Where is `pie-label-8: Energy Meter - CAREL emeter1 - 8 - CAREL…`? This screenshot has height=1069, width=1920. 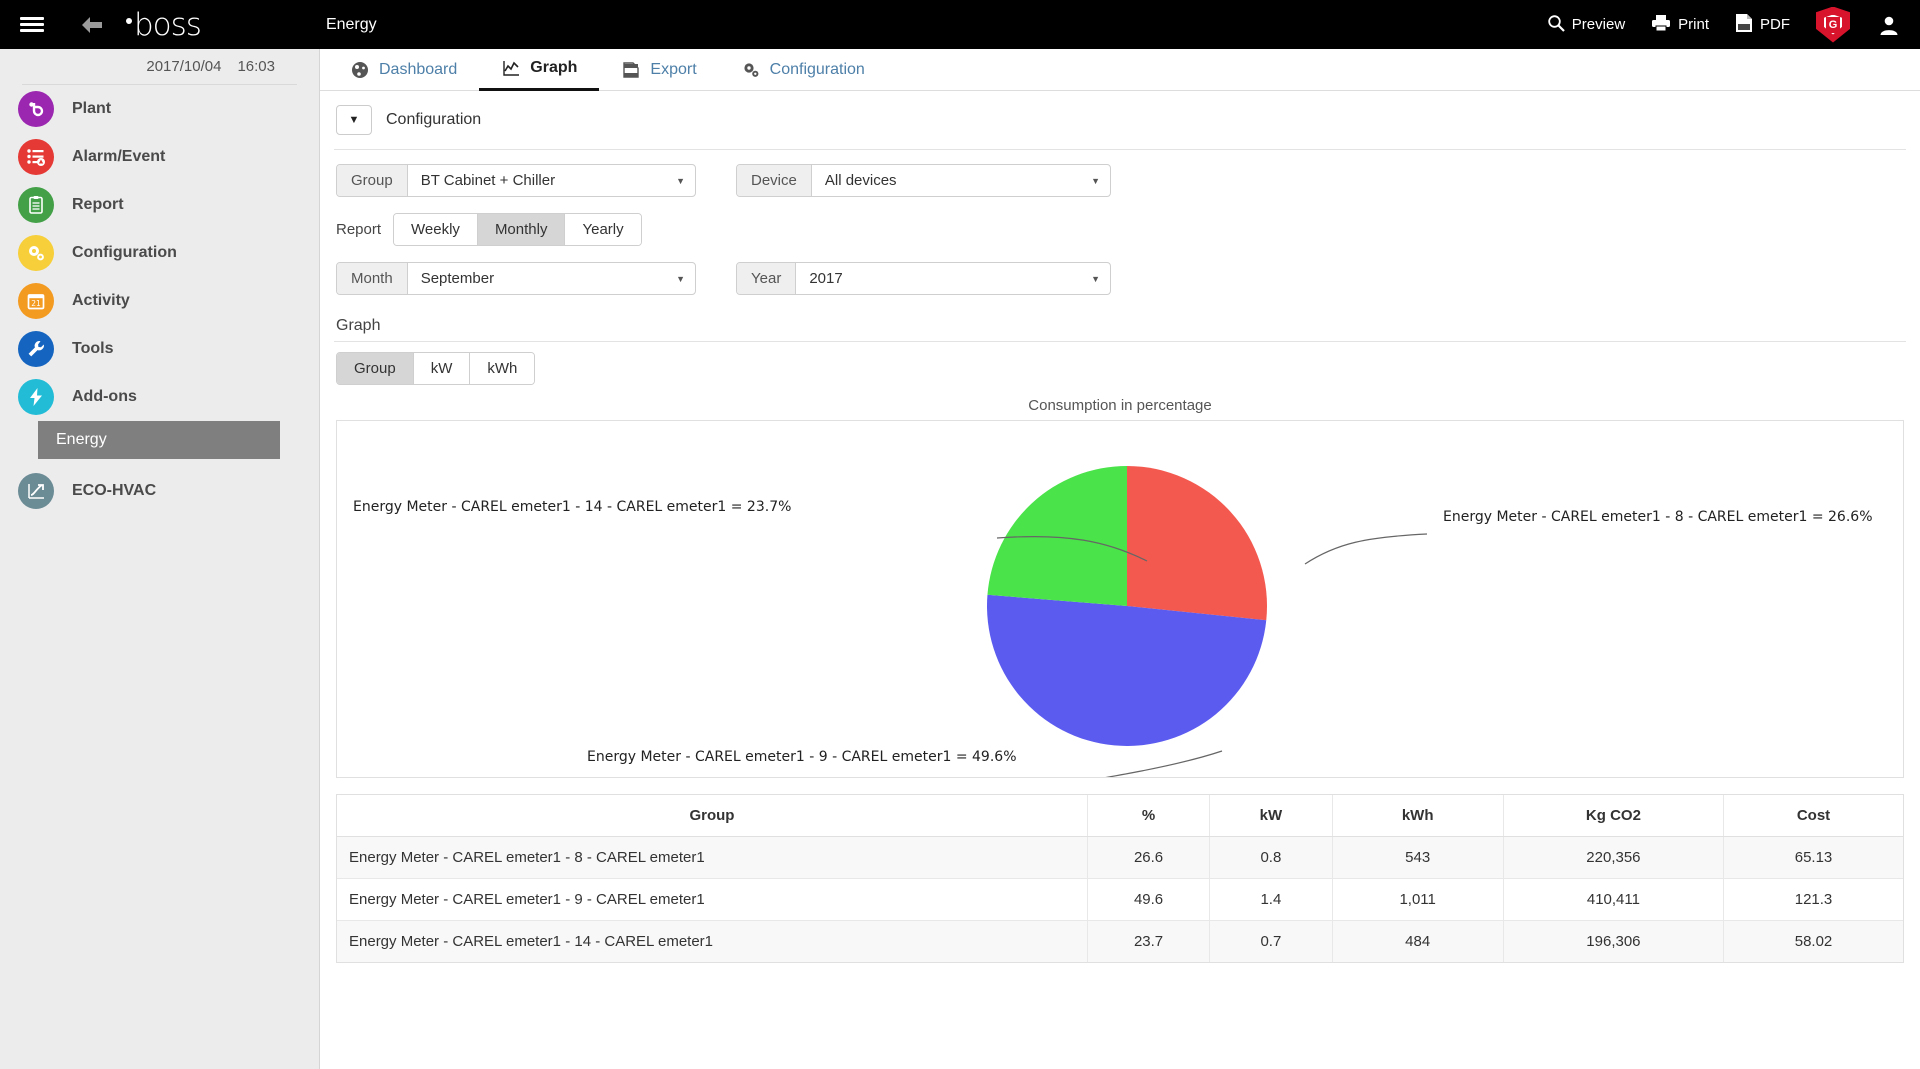 pie-label-8: Energy Meter - CAREL emeter1 - 8 - CAREL… is located at coordinates (1658, 517).